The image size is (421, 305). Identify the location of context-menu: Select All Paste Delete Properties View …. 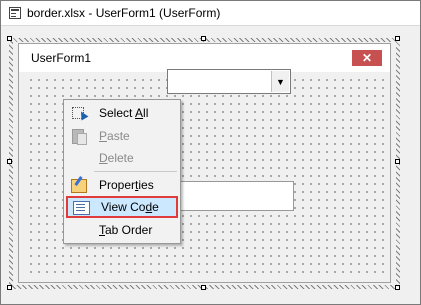
(122, 171).